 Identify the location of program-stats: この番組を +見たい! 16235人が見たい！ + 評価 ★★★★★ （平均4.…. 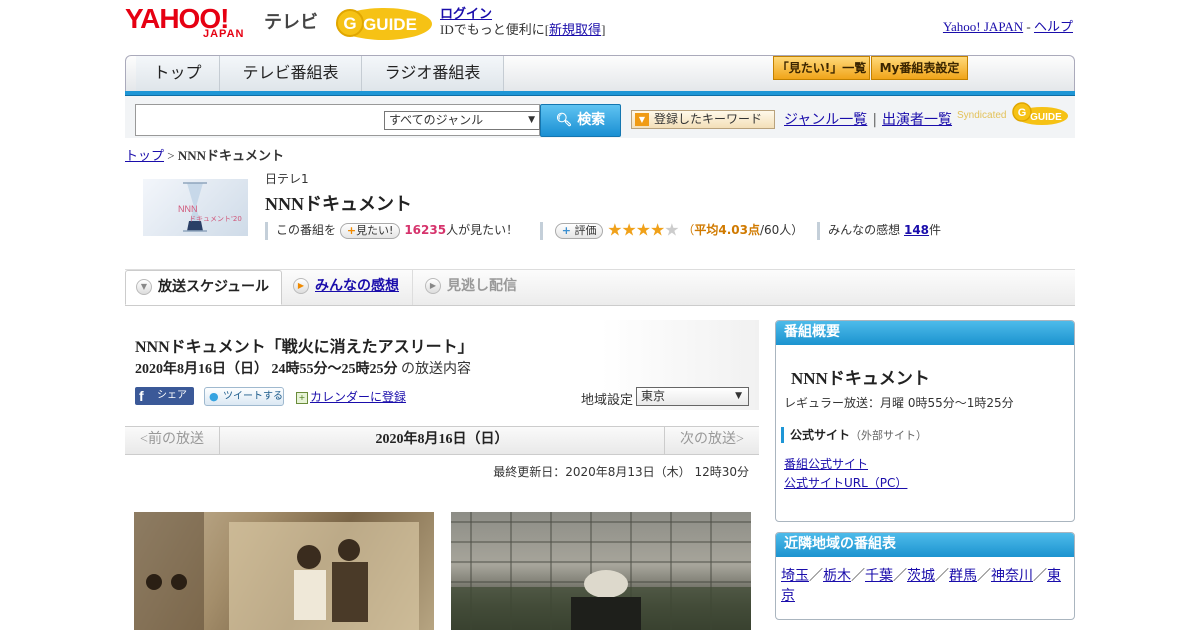
(603, 230).